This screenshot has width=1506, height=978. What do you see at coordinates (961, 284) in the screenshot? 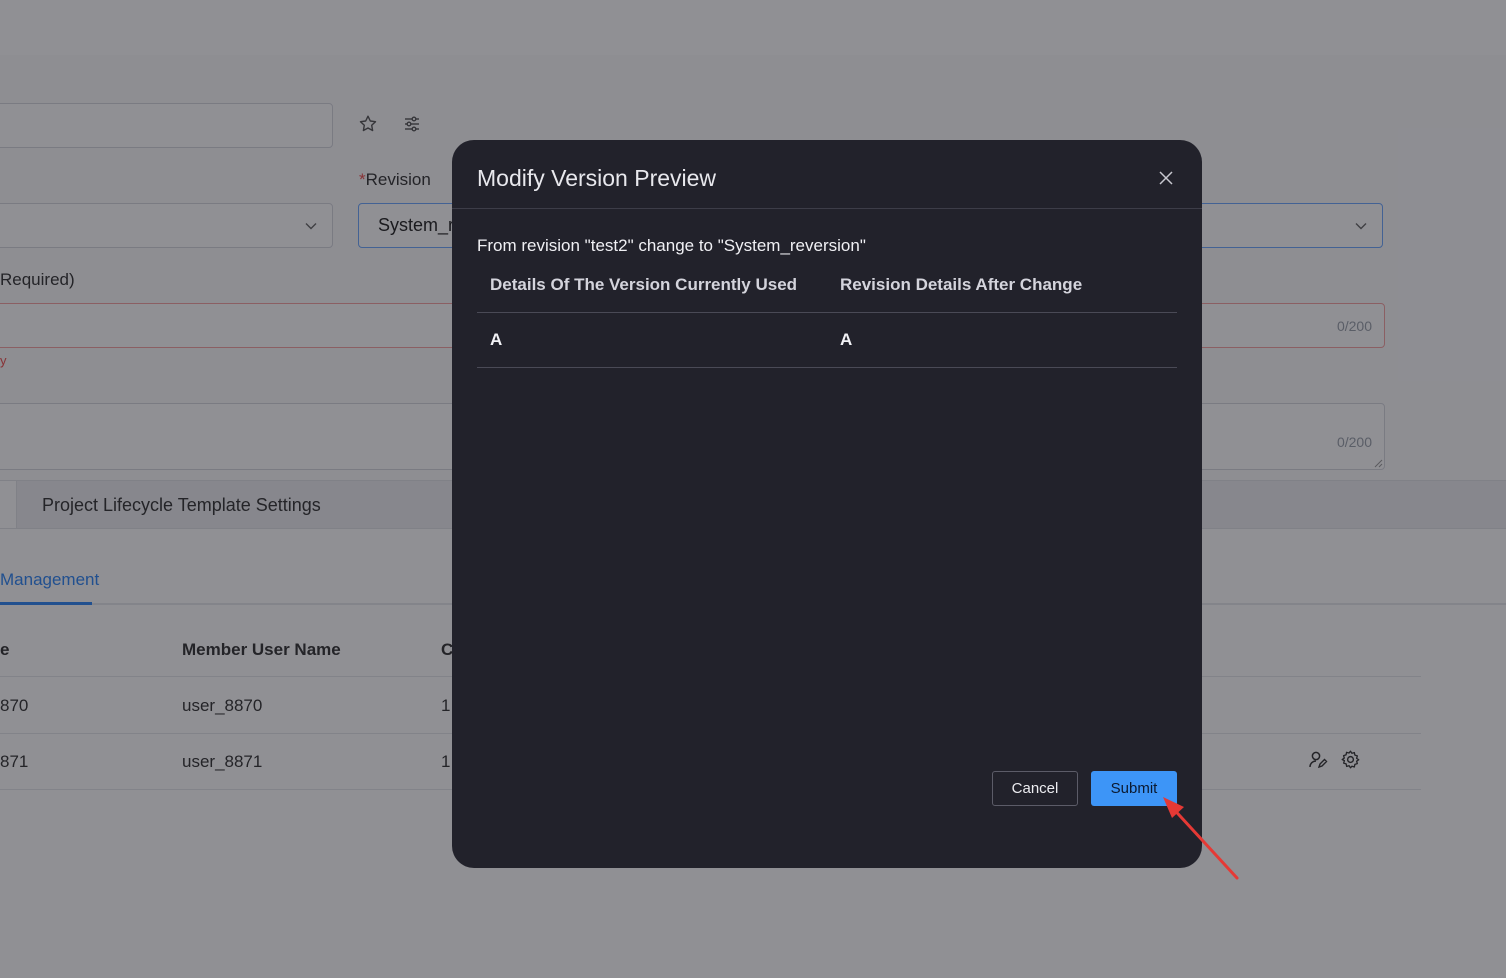
I see `column-header-after-change: Revision Details After Change` at bounding box center [961, 284].